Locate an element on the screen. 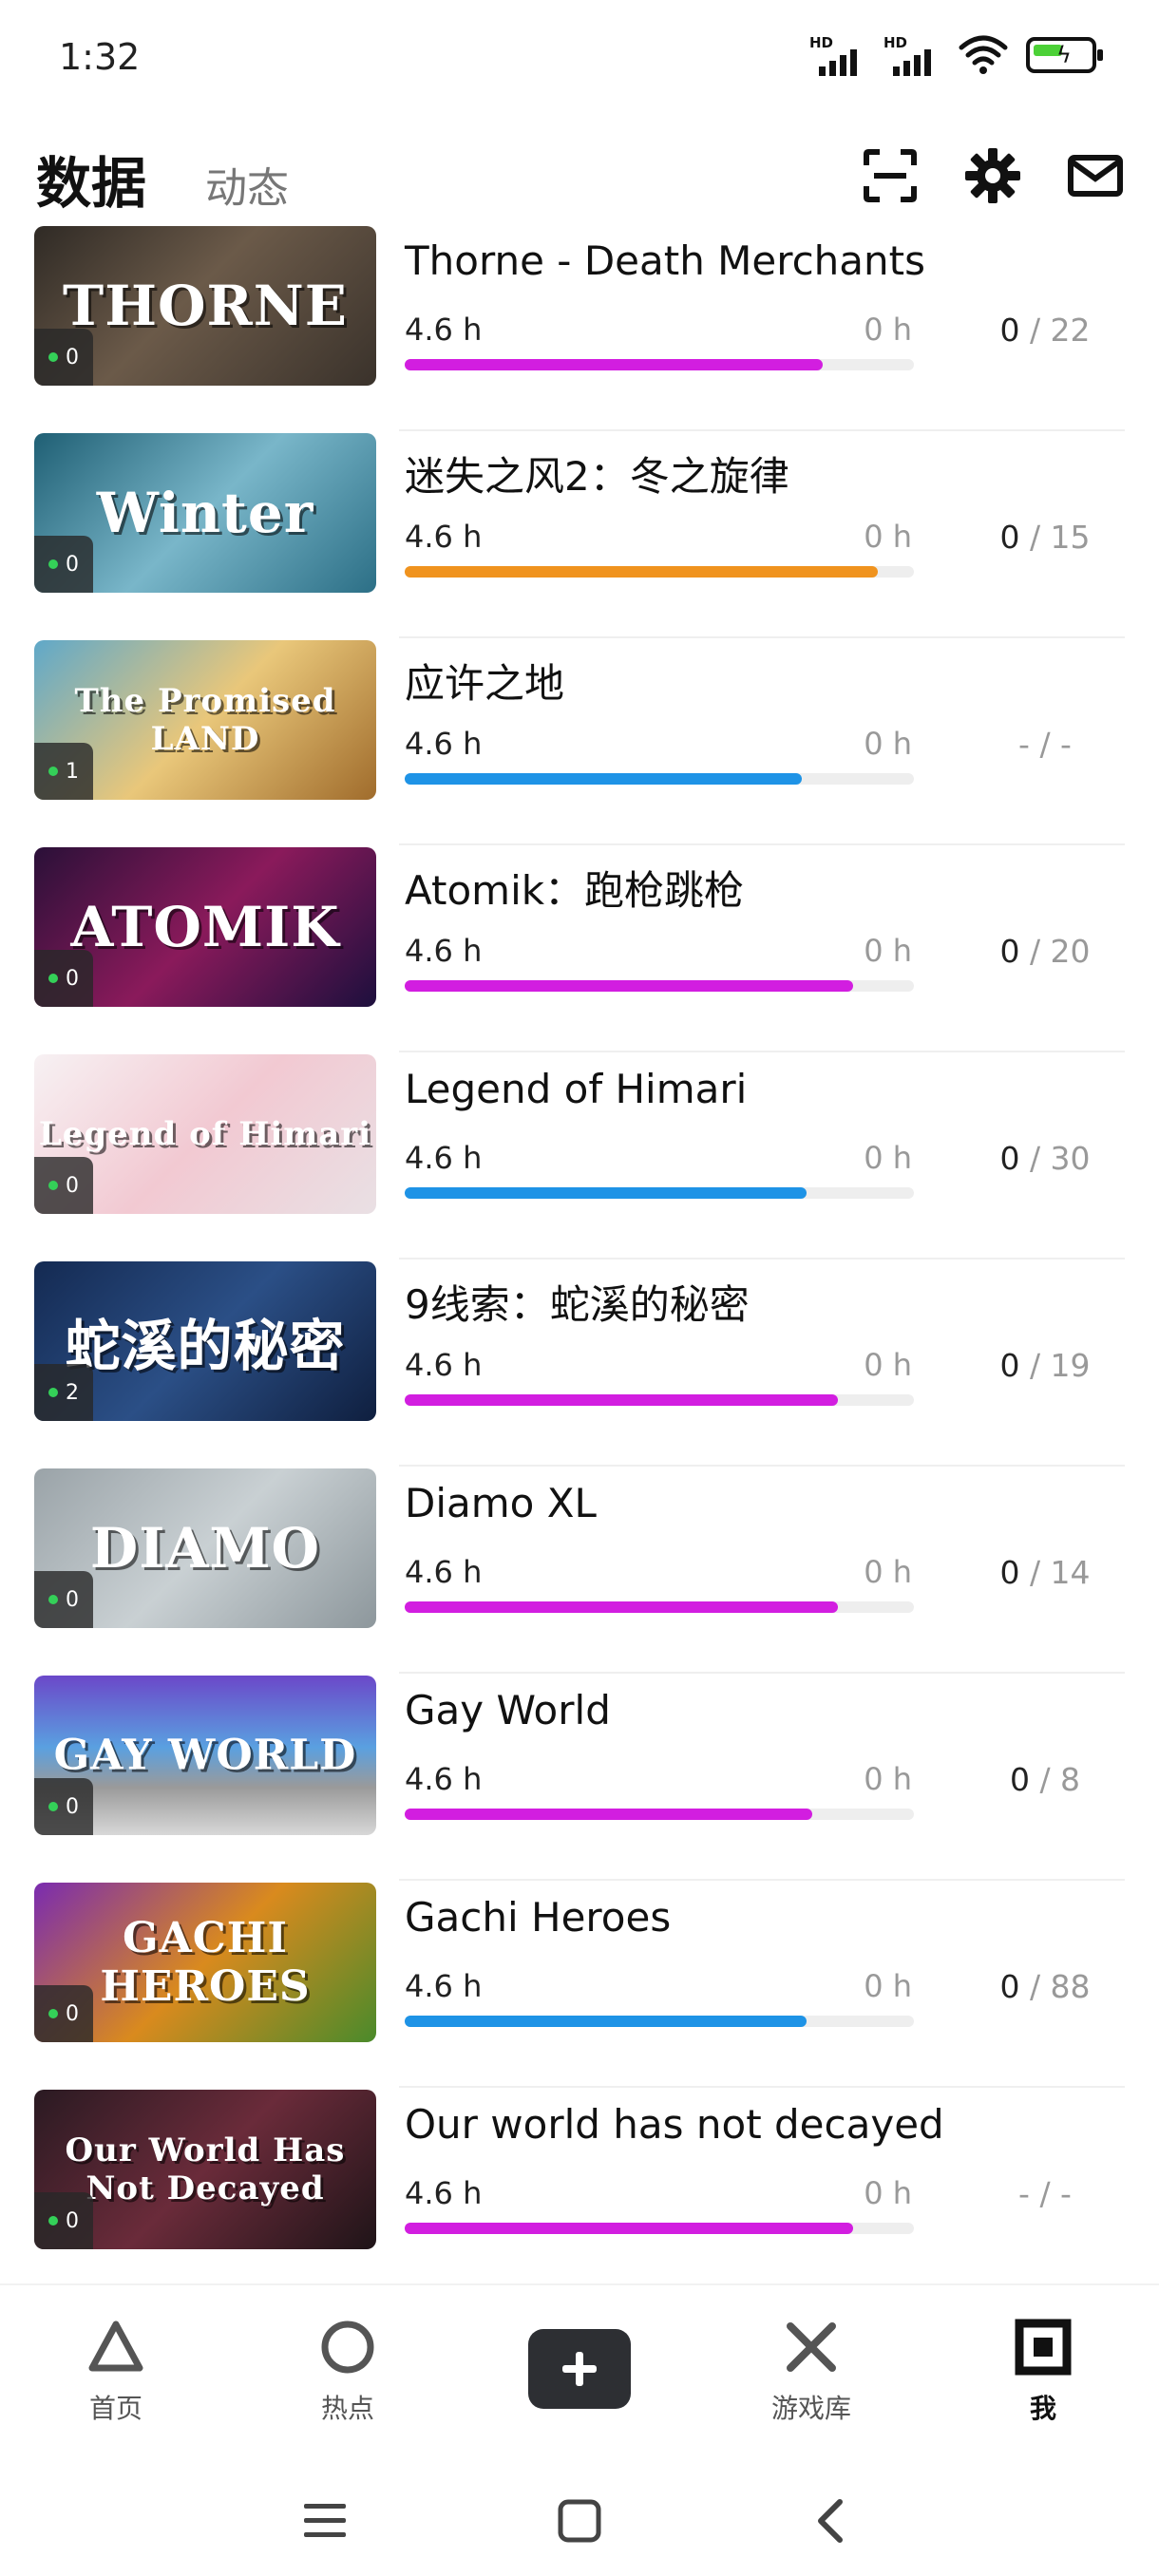 The height and width of the screenshot is (2576, 1159). game-title: Atomik：跑枪跳枪 is located at coordinates (575, 890).